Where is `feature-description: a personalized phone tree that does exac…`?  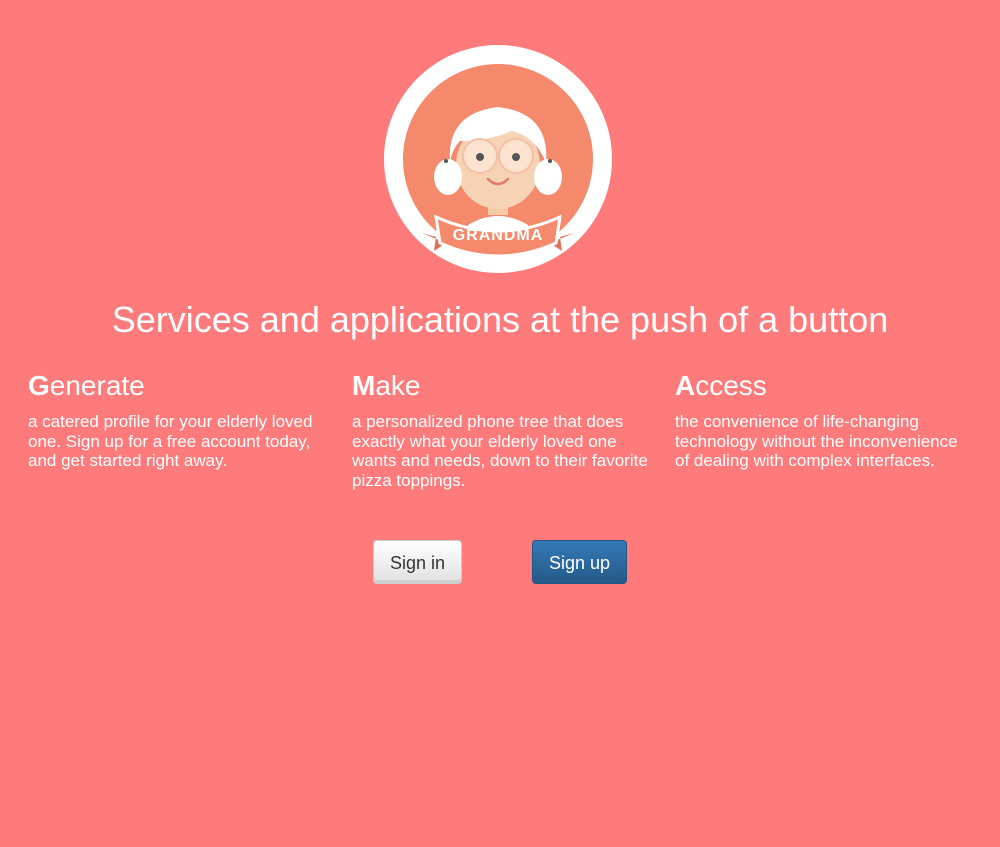
feature-description: a personalized phone tree that does exac… is located at coordinates (500, 451).